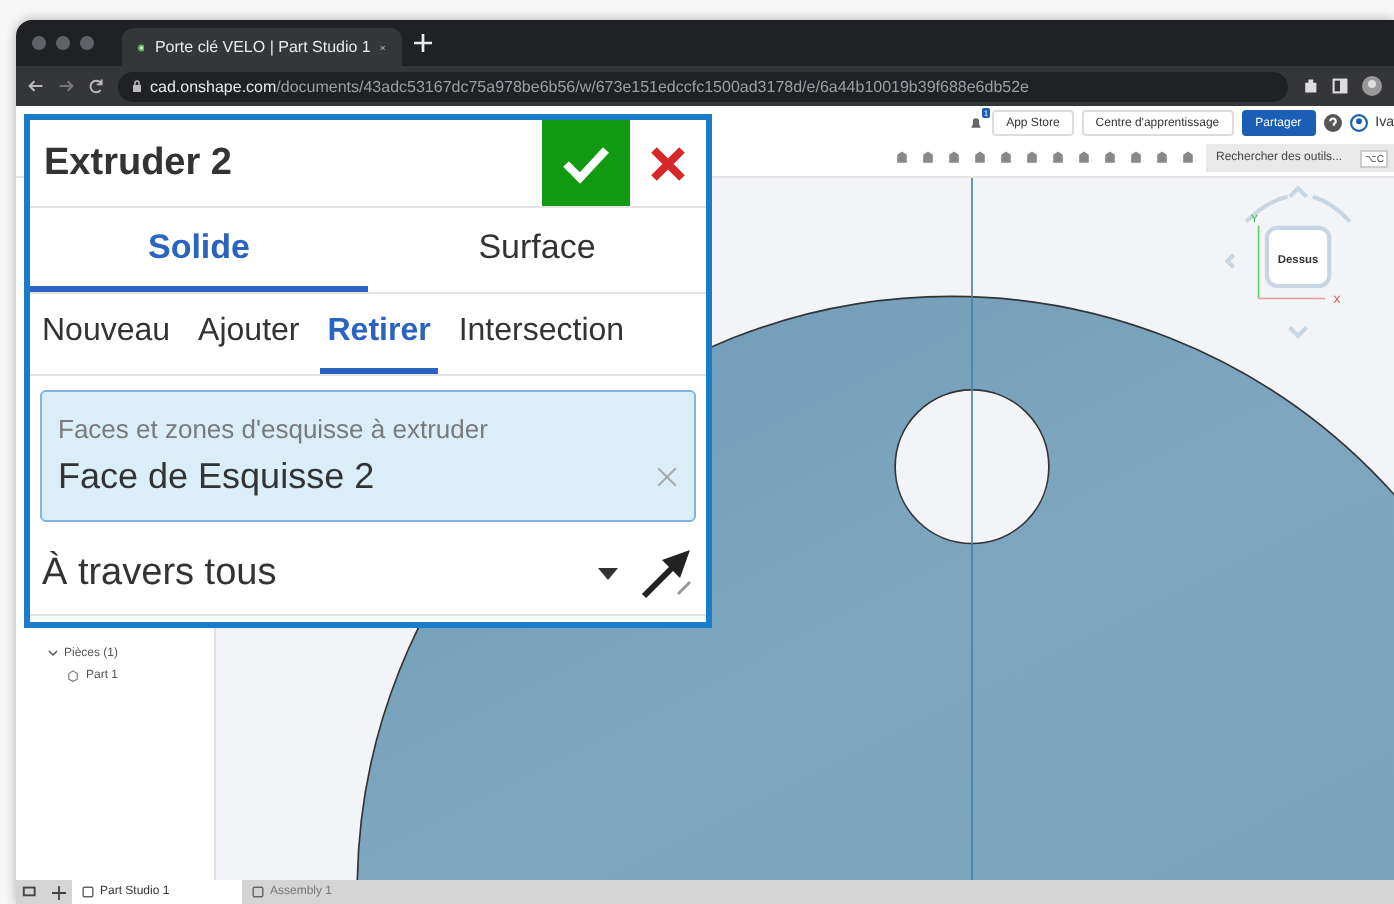  Describe the element at coordinates (423, 43) in the screenshot. I see `new-tab-icon` at that location.